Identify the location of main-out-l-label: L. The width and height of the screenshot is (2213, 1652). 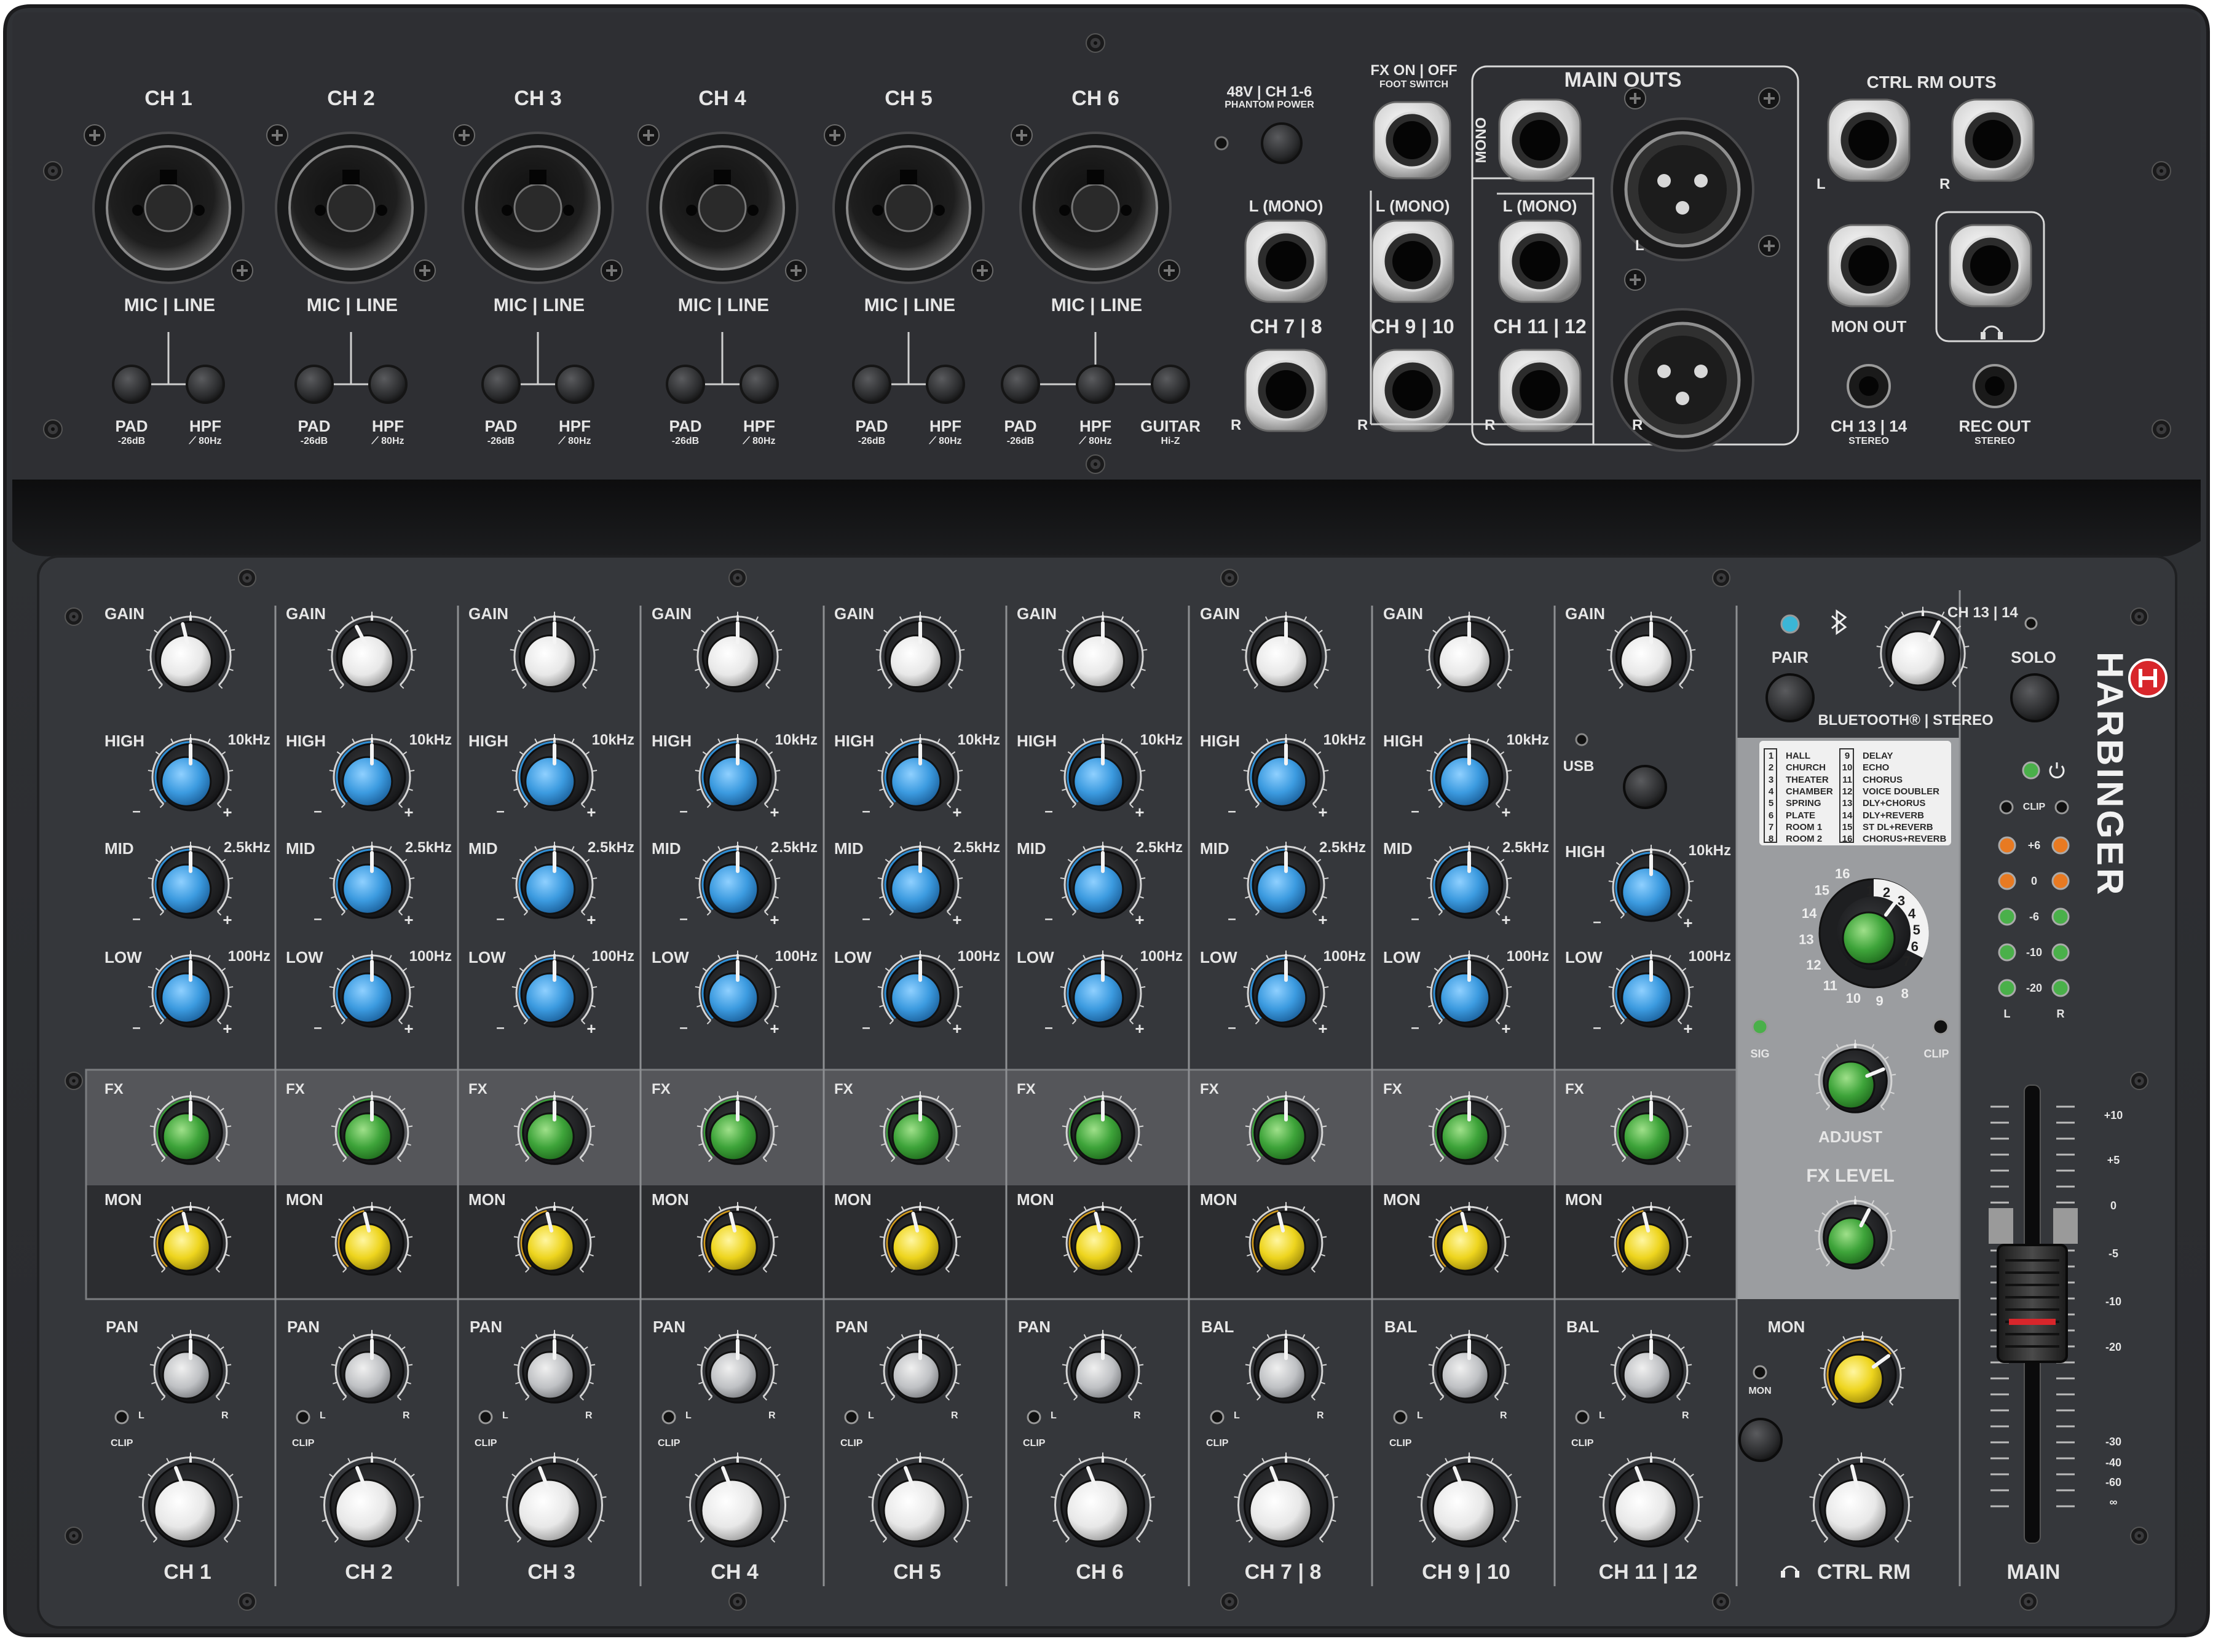
(1639, 246).